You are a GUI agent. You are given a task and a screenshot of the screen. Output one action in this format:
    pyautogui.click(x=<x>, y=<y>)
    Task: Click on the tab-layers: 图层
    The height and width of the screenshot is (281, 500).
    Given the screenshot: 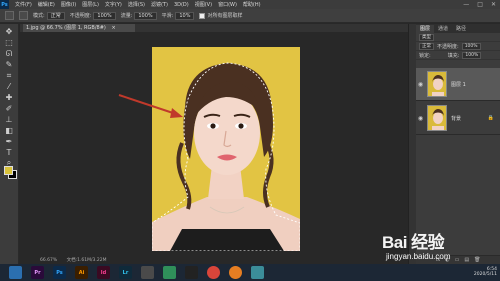 What is the action you would take?
    pyautogui.click(x=425, y=29)
    